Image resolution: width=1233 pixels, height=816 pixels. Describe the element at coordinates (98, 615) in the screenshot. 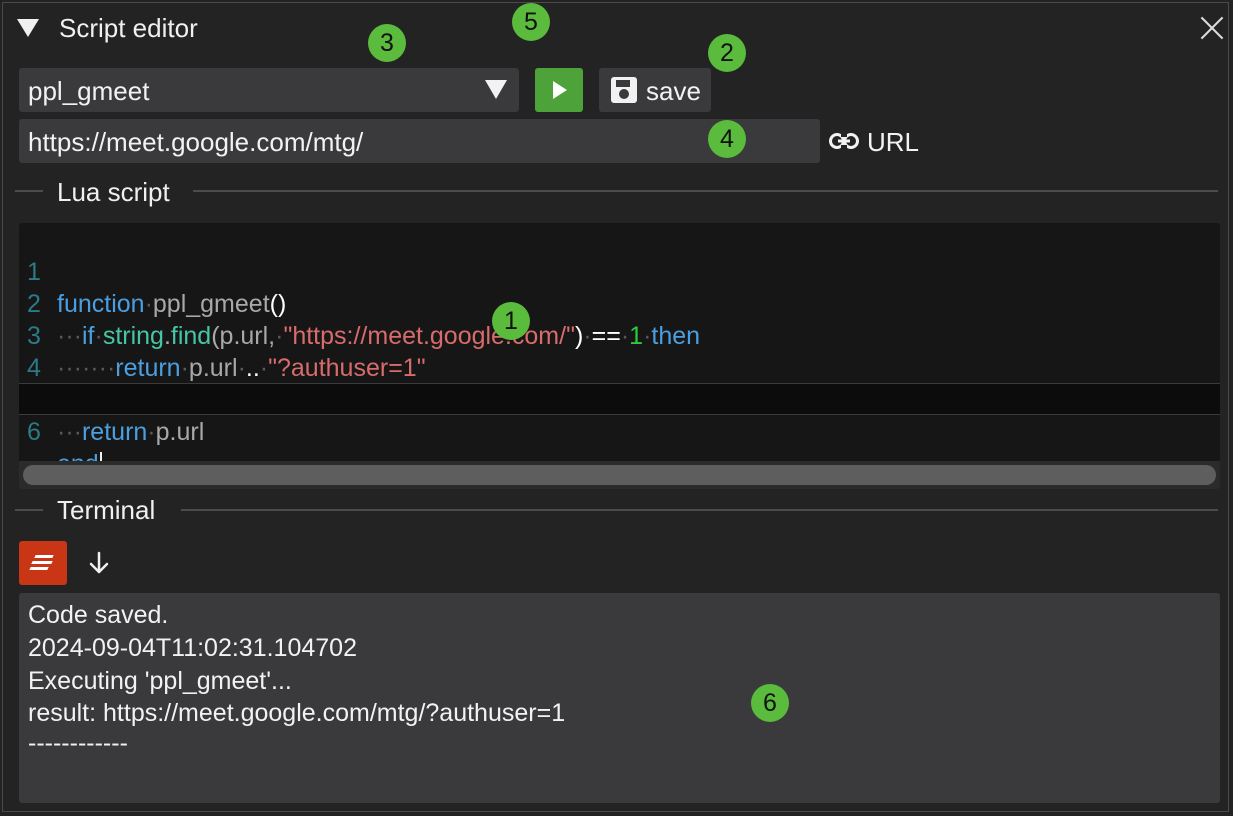

I see `terminal-line: Code saved.` at that location.